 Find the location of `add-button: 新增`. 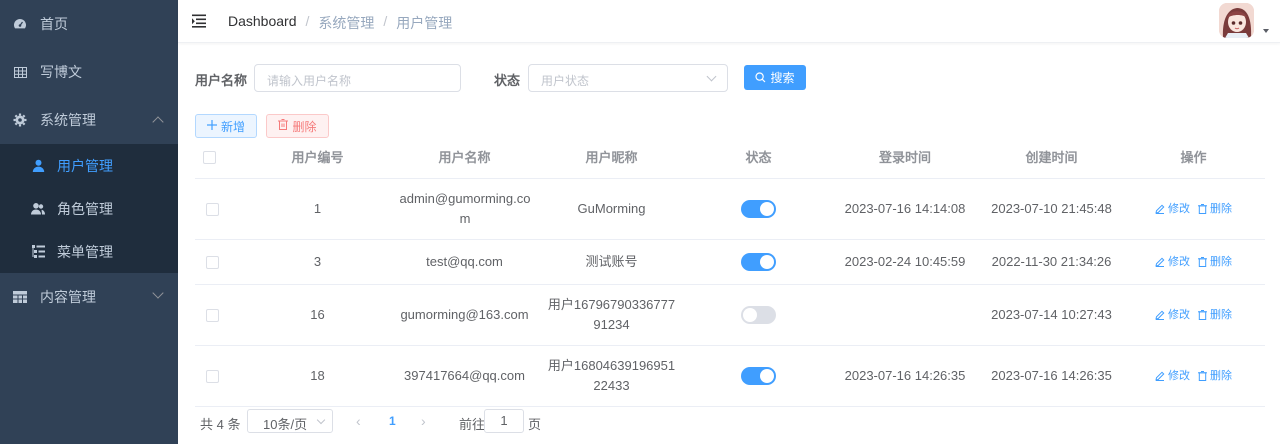

add-button: 新增 is located at coordinates (226, 126).